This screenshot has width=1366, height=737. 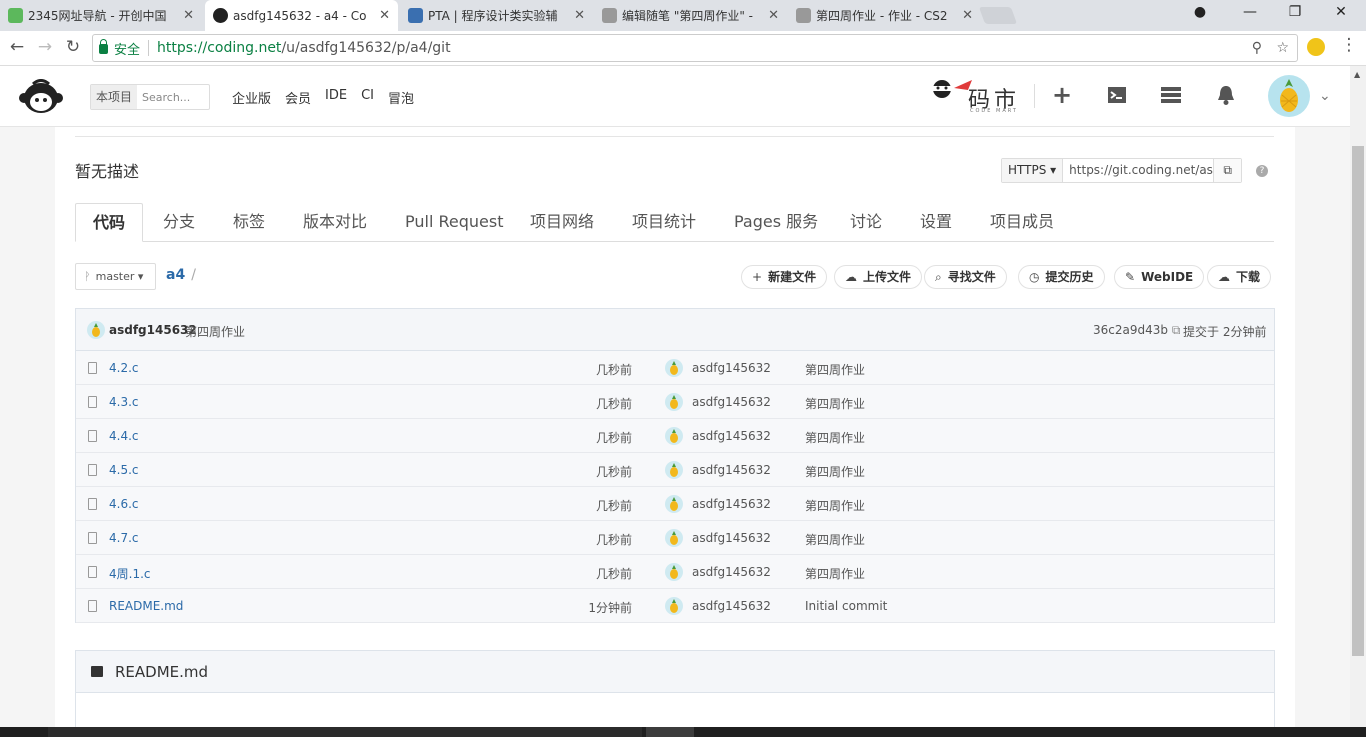 What do you see at coordinates (1282, 48) in the screenshot?
I see `bookmark-star-icon: ☆` at bounding box center [1282, 48].